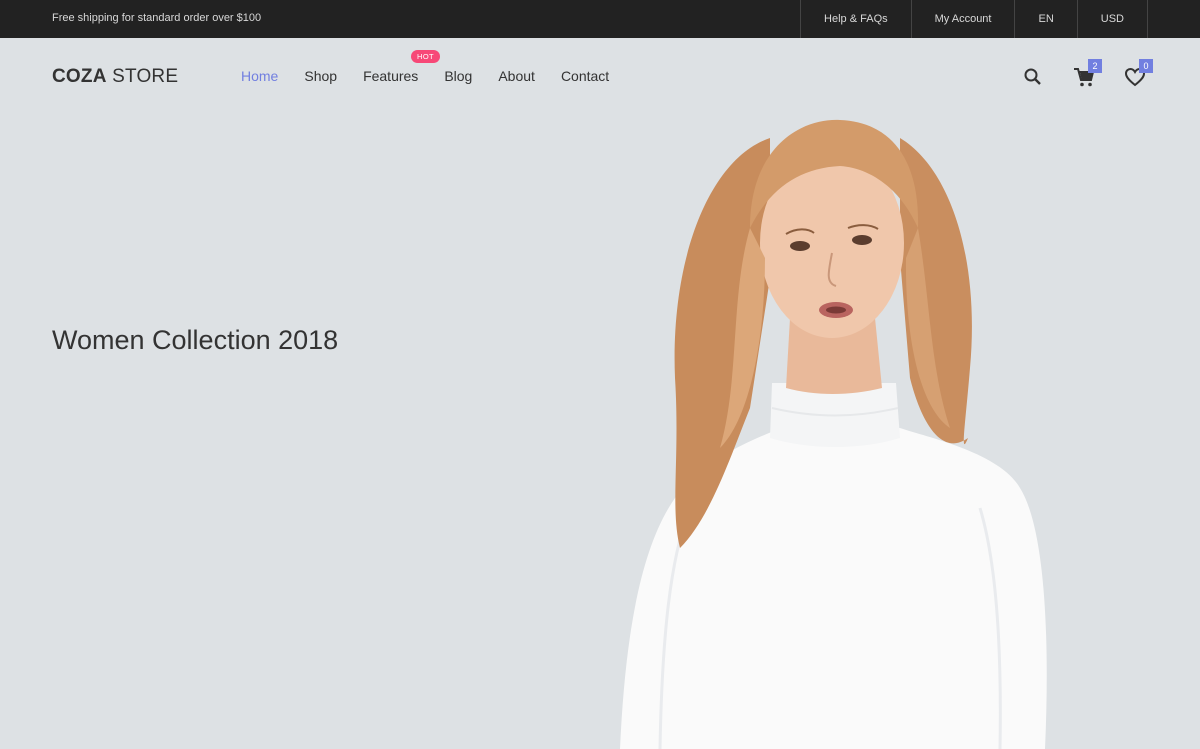 The image size is (1200, 749). What do you see at coordinates (1095, 66) in the screenshot?
I see `cart-count-badge: 2` at bounding box center [1095, 66].